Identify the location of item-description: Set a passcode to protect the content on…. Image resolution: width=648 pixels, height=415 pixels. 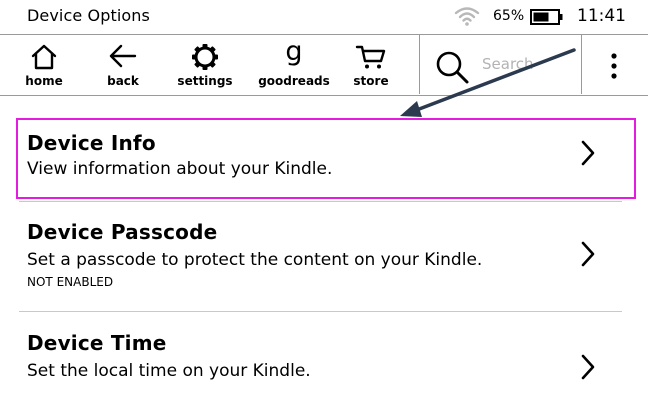
(255, 260).